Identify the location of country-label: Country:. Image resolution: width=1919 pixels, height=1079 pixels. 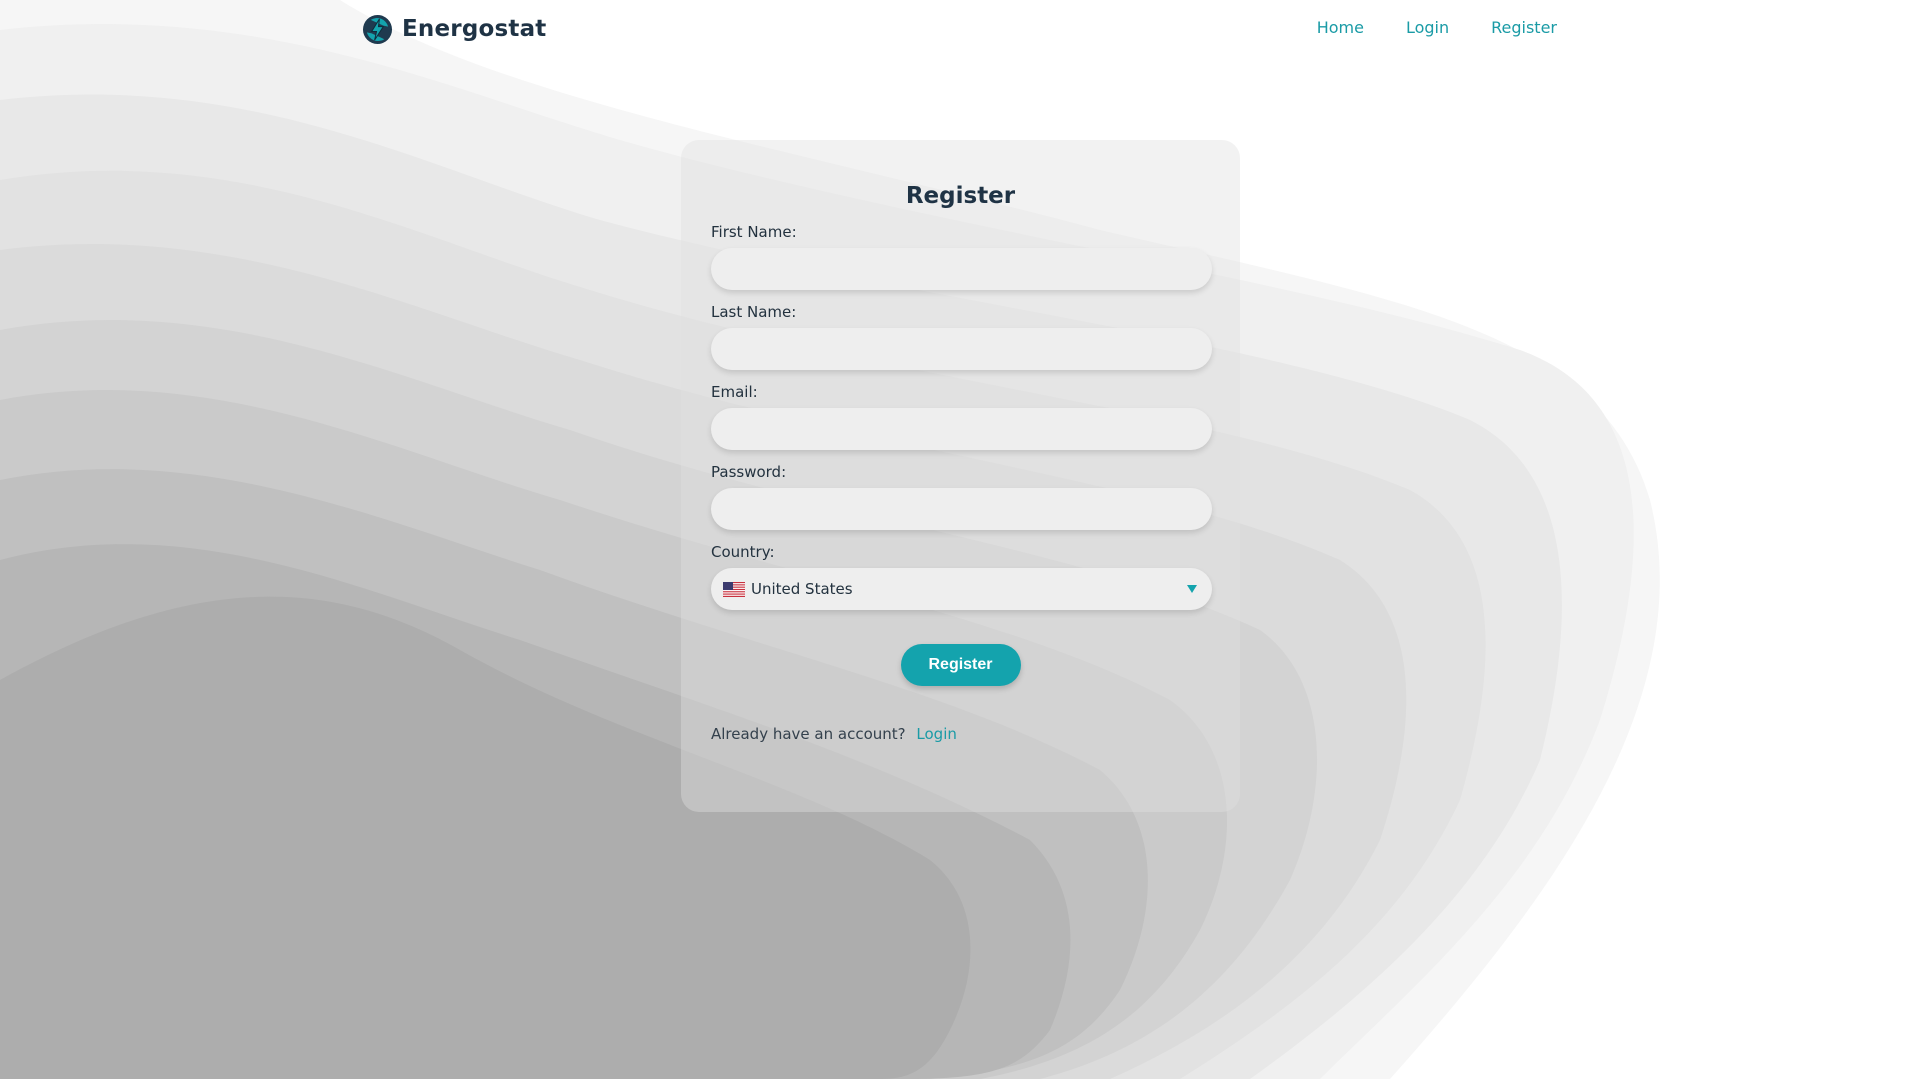
(743, 552).